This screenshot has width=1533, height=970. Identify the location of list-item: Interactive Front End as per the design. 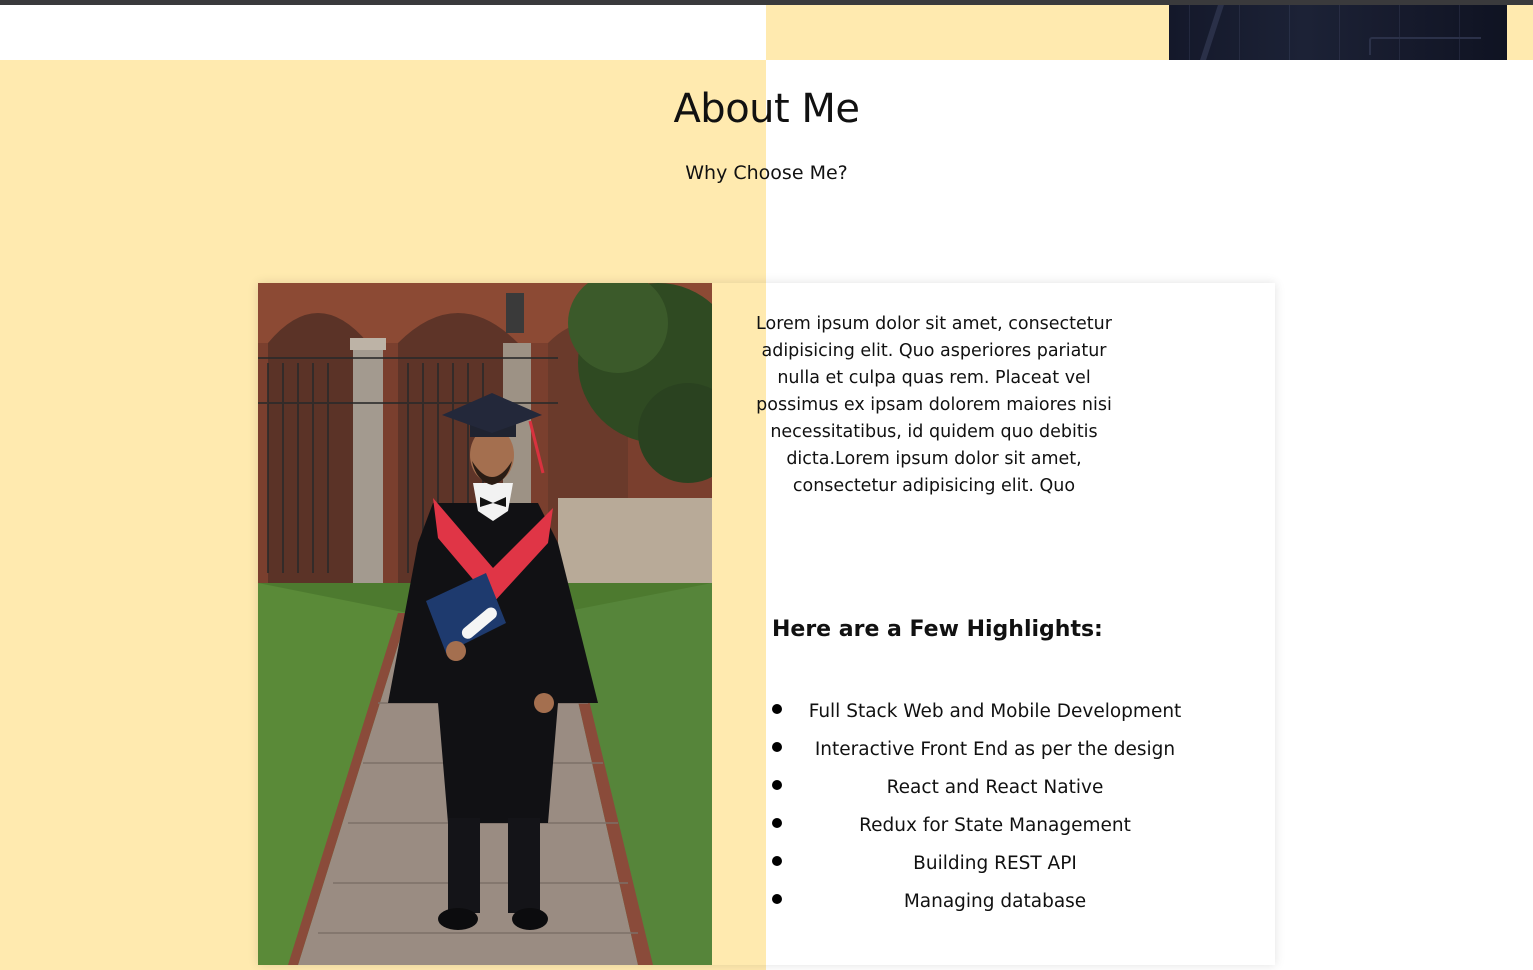
(981, 754).